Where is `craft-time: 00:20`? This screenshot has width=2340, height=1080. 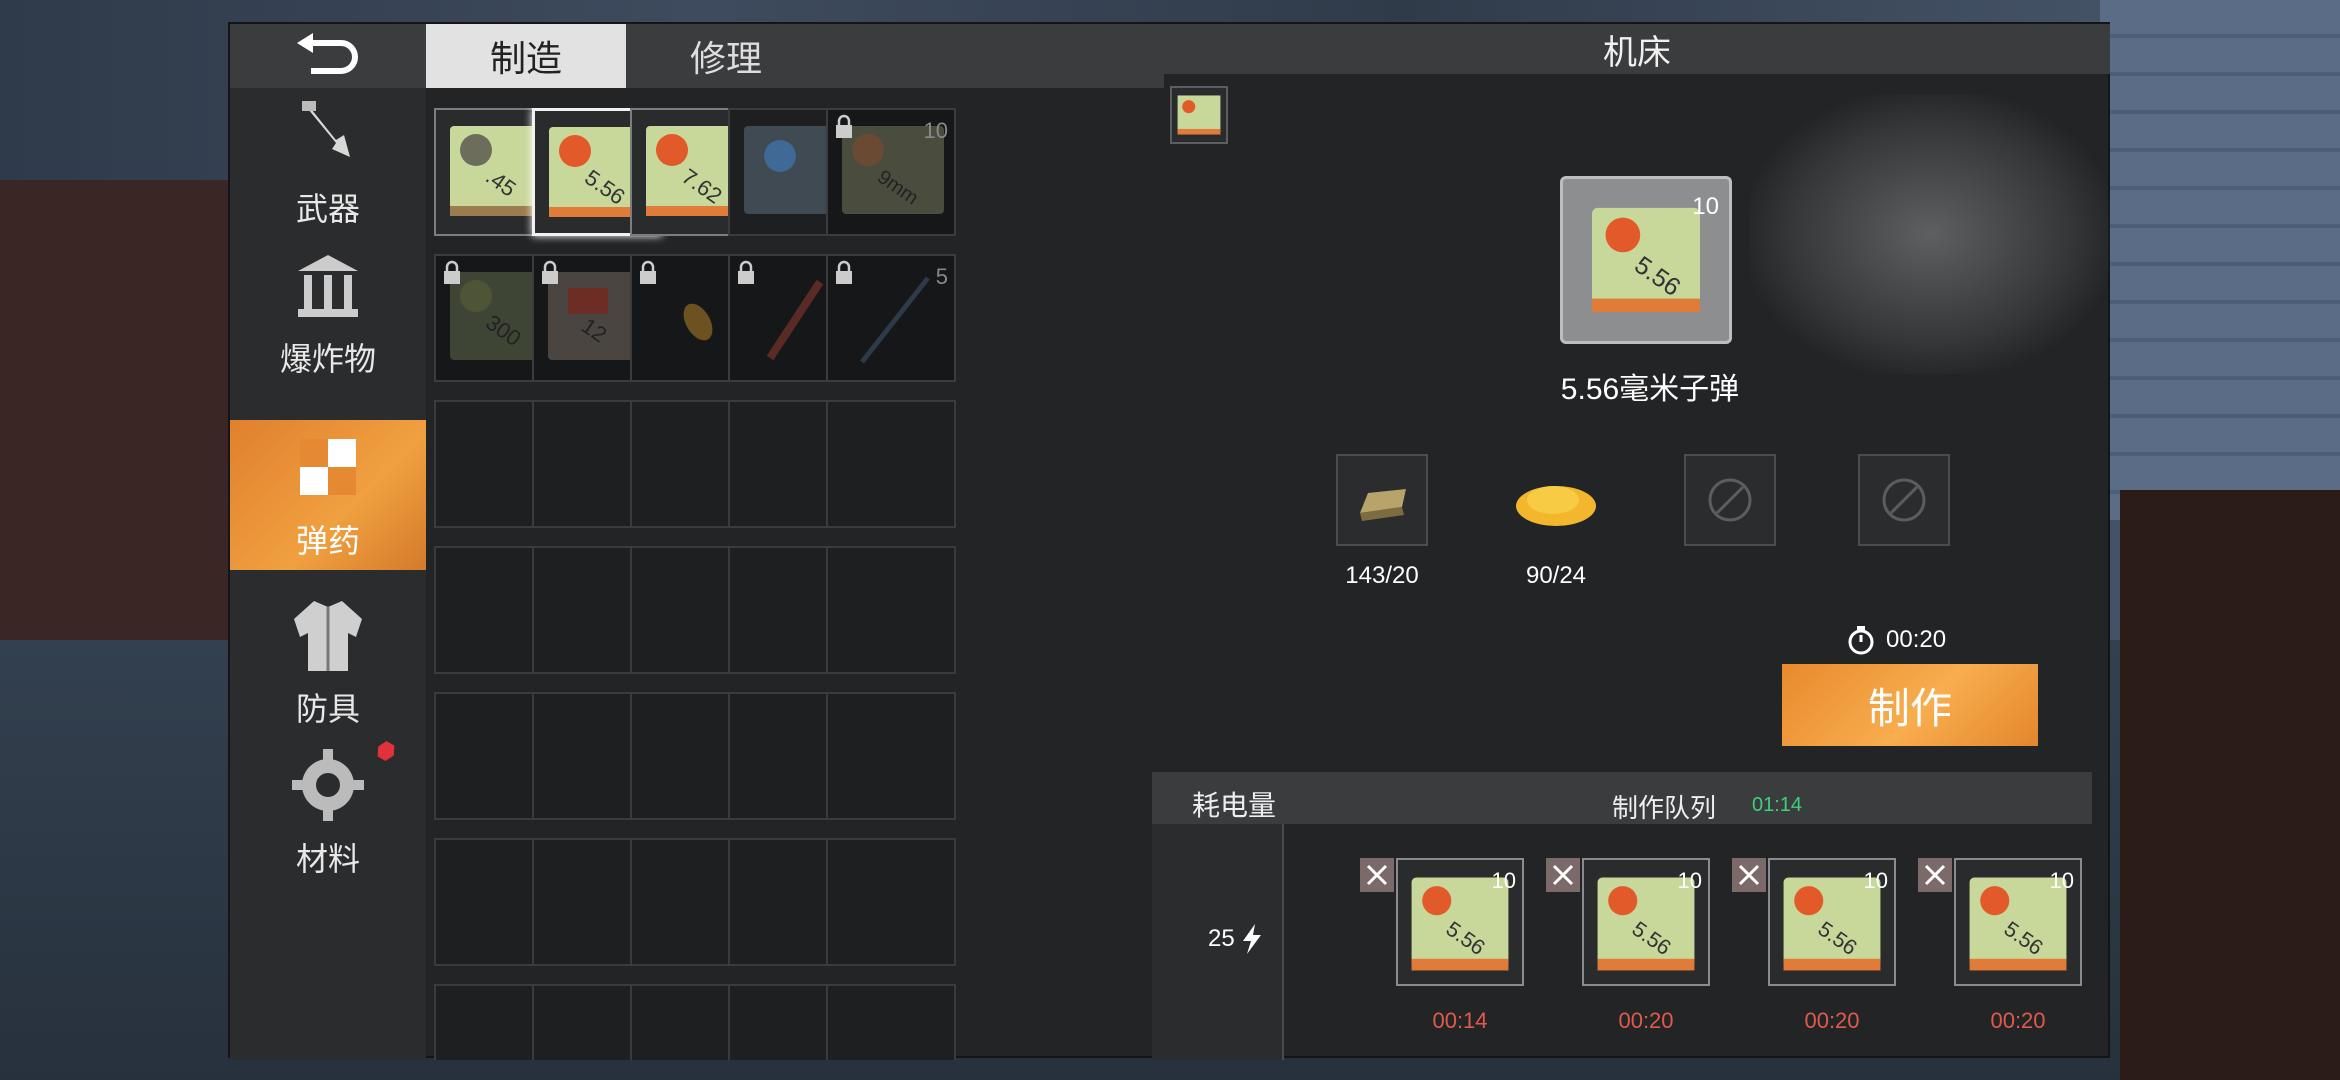
craft-time: 00:20 is located at coordinates (1916, 639).